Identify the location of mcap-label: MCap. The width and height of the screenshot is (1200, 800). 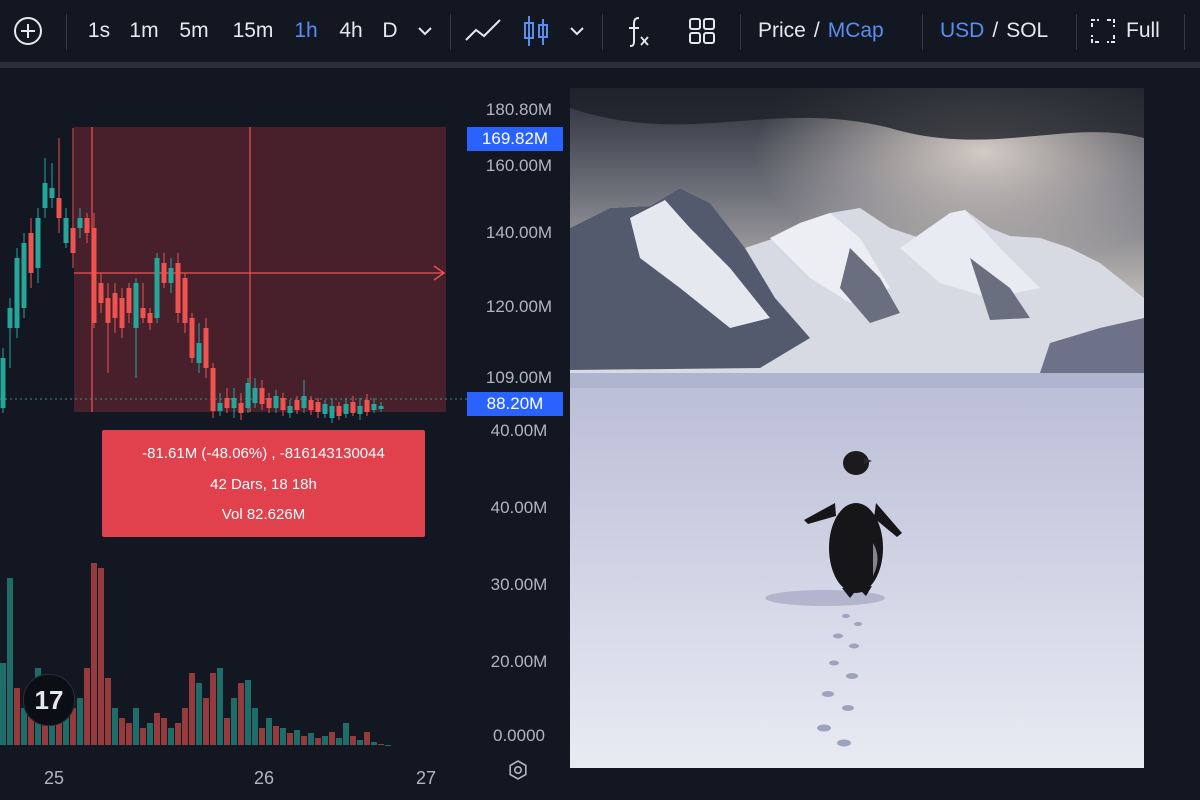
(855, 30).